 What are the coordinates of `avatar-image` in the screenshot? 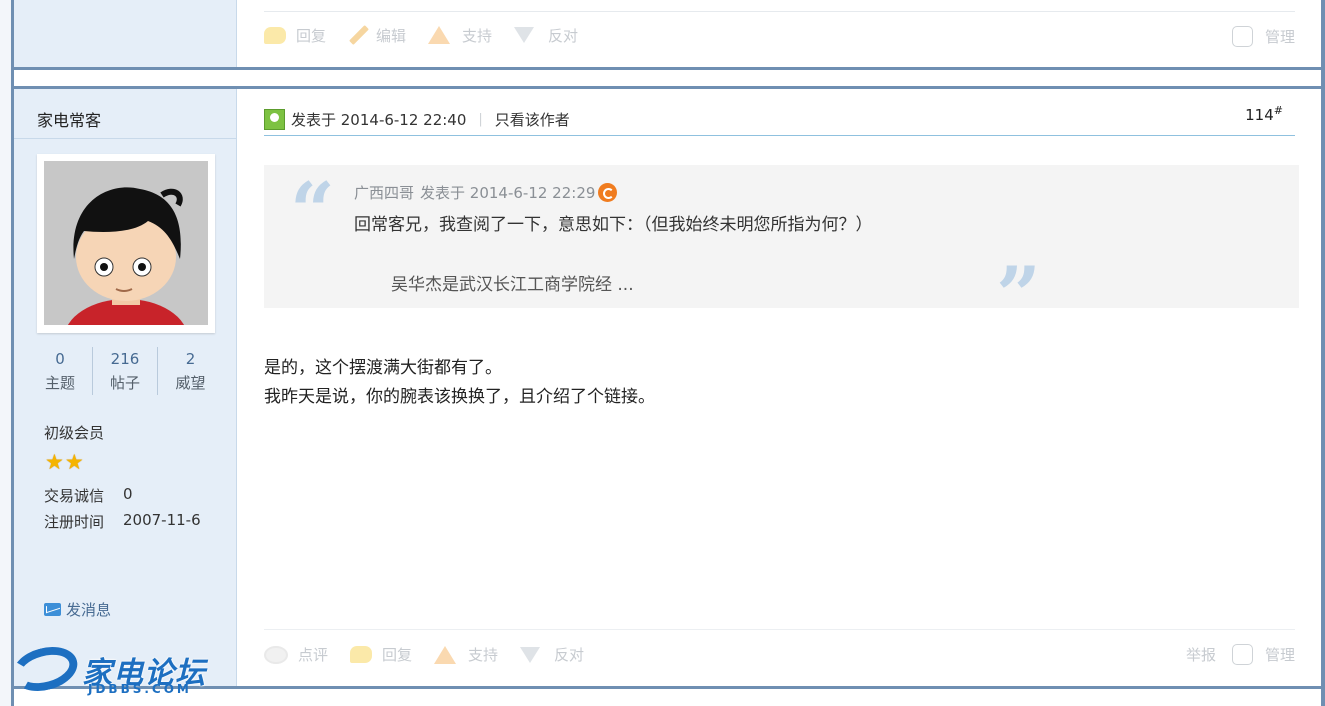 It's located at (126, 243).